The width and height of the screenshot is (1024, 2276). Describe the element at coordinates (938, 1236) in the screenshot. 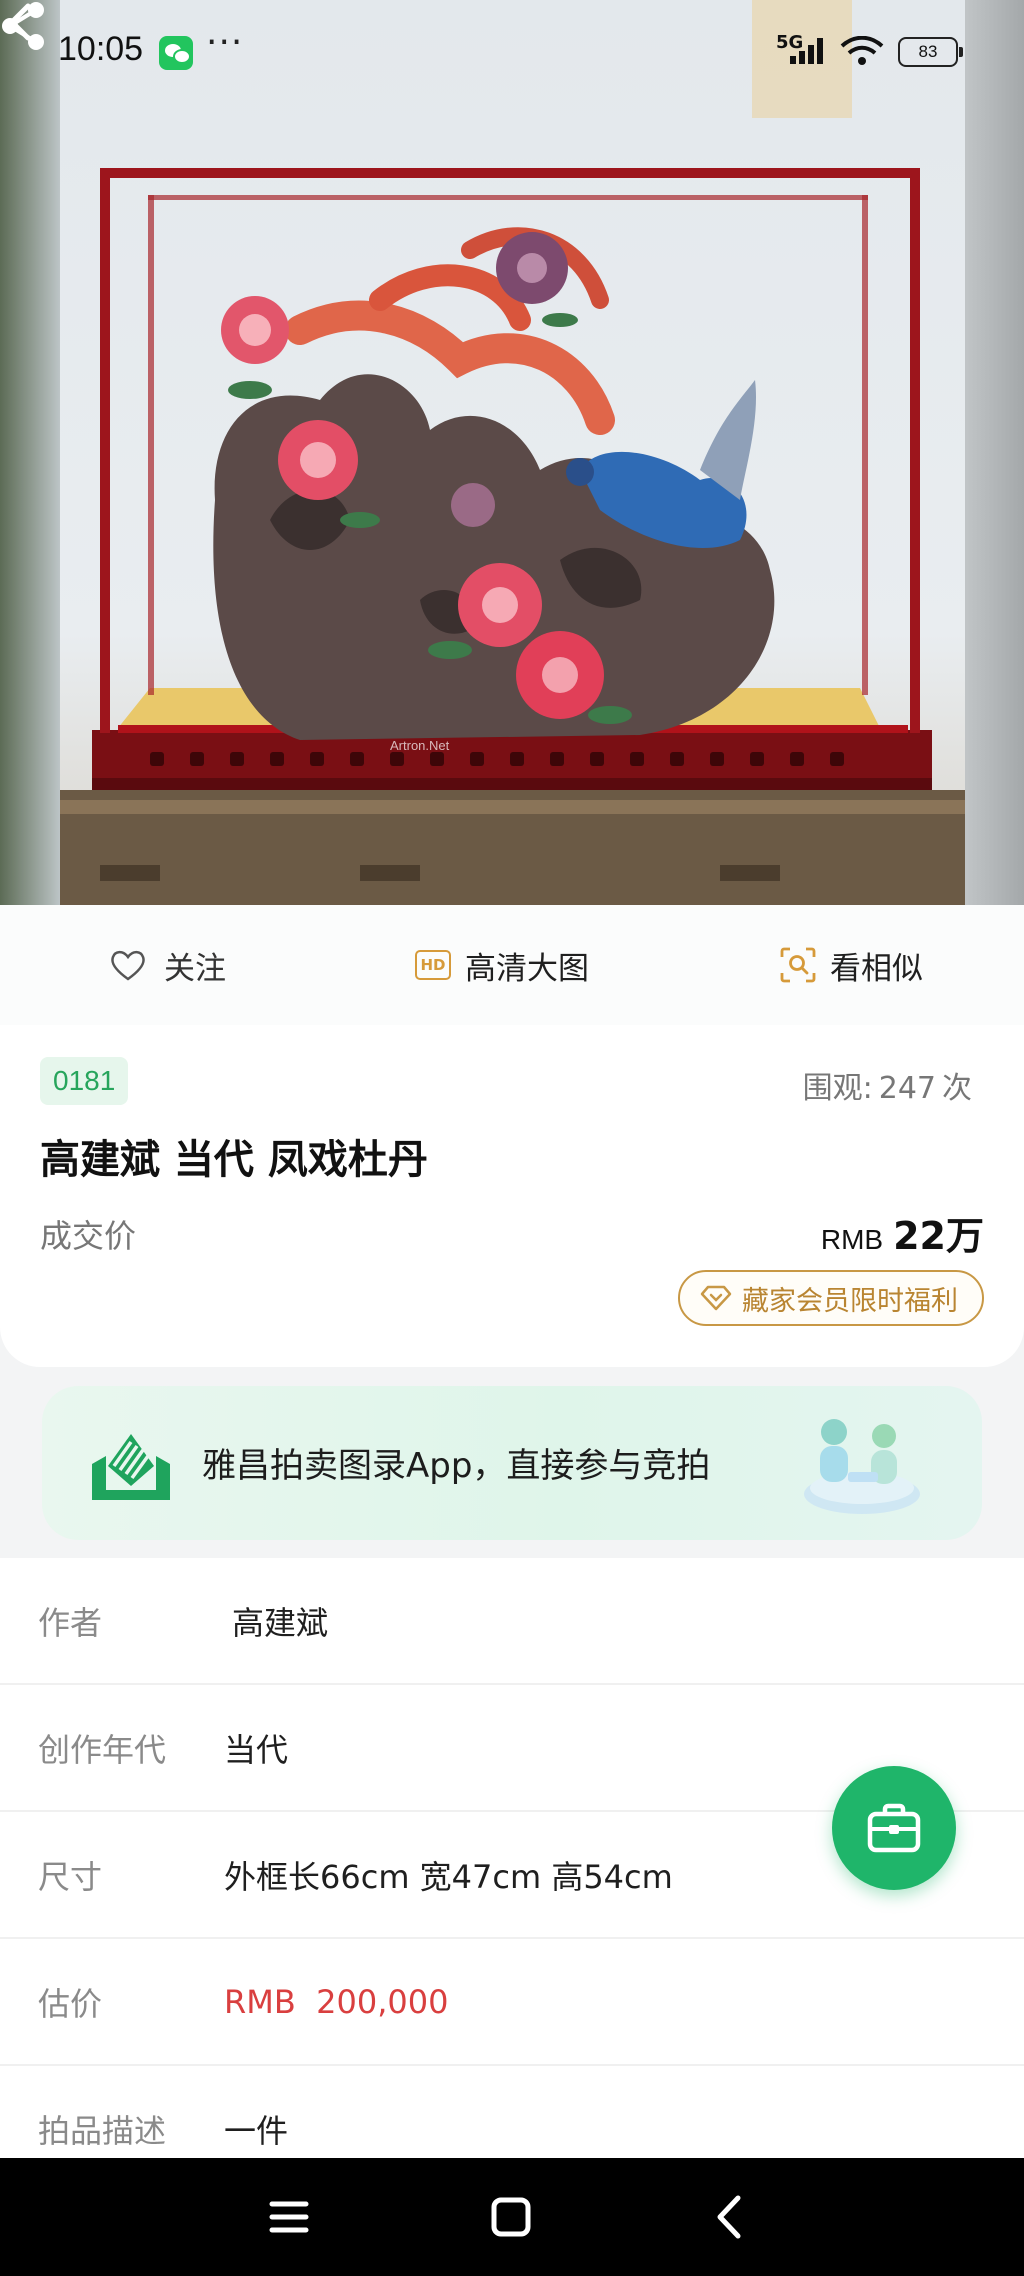

I see `deal-amount: 22万` at that location.